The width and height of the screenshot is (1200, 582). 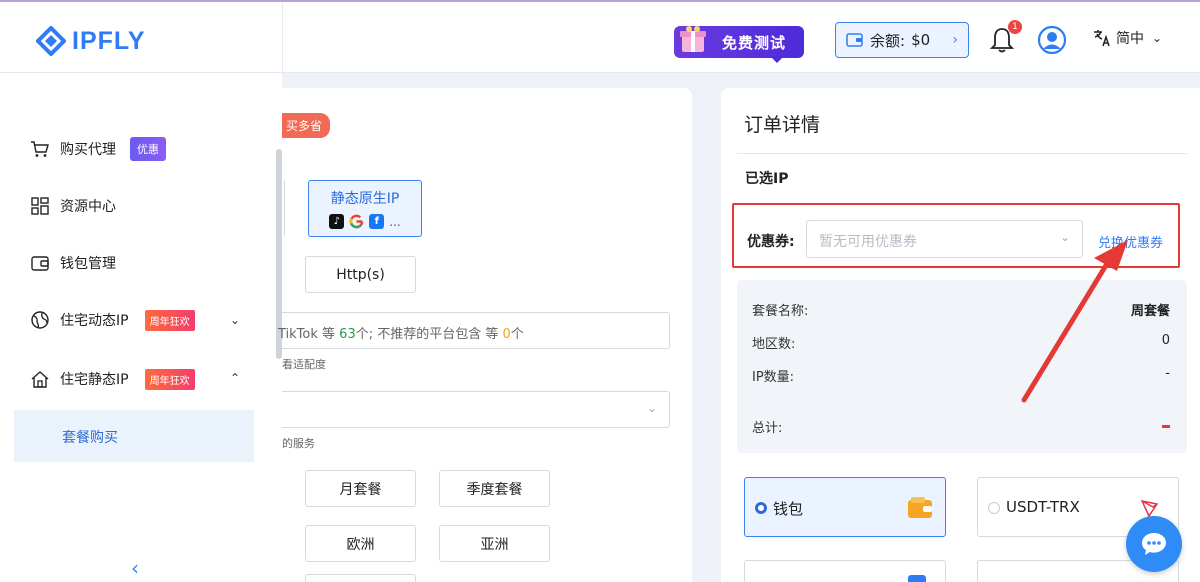 I want to click on language-label: 简中, so click(x=1130, y=39).